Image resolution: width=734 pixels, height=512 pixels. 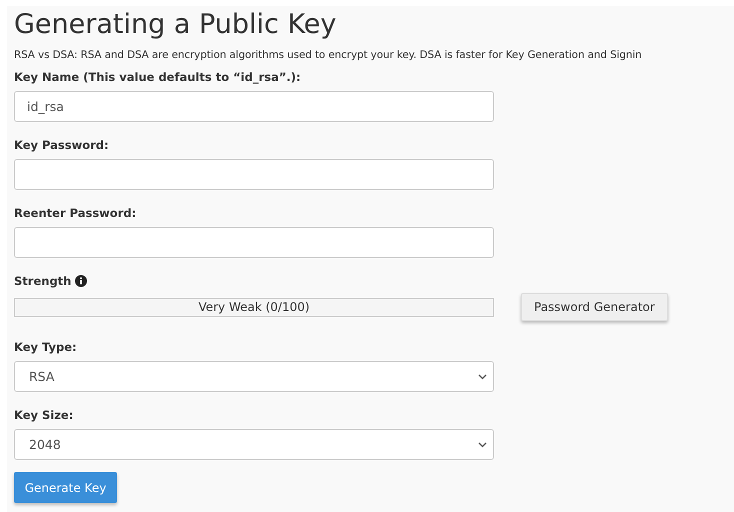 I want to click on info-icon, so click(x=81, y=281).